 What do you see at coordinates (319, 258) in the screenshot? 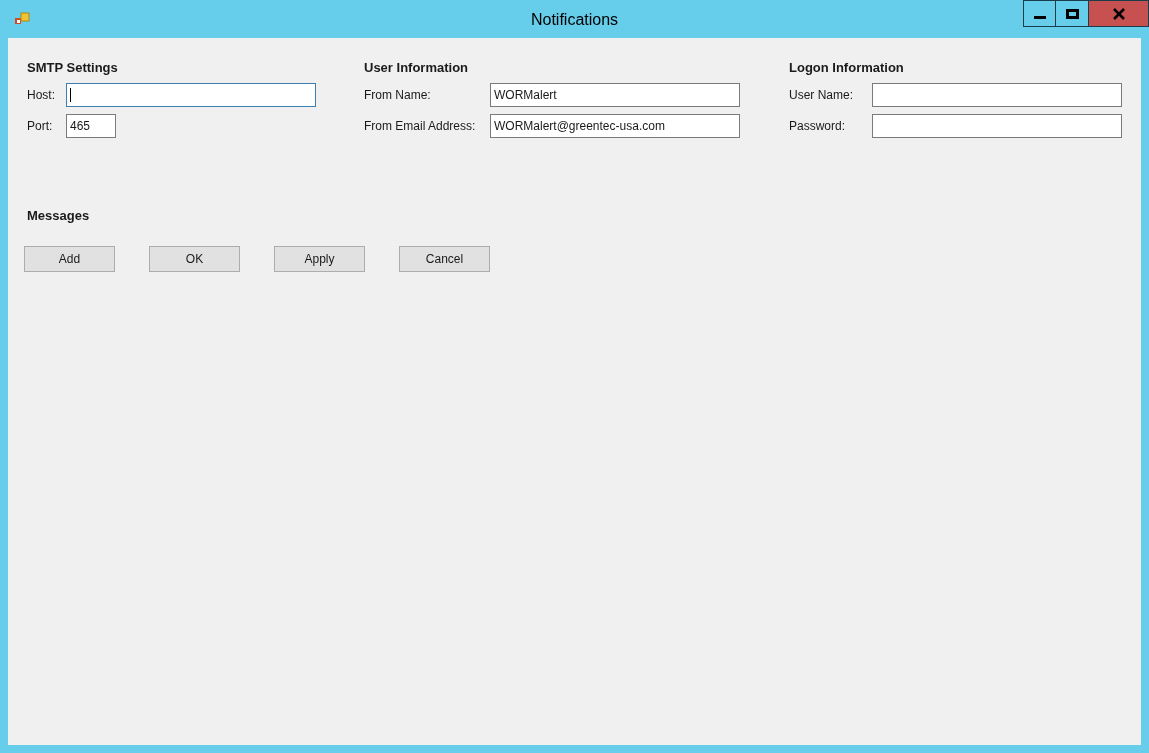
I see `dialog-button: Apply` at bounding box center [319, 258].